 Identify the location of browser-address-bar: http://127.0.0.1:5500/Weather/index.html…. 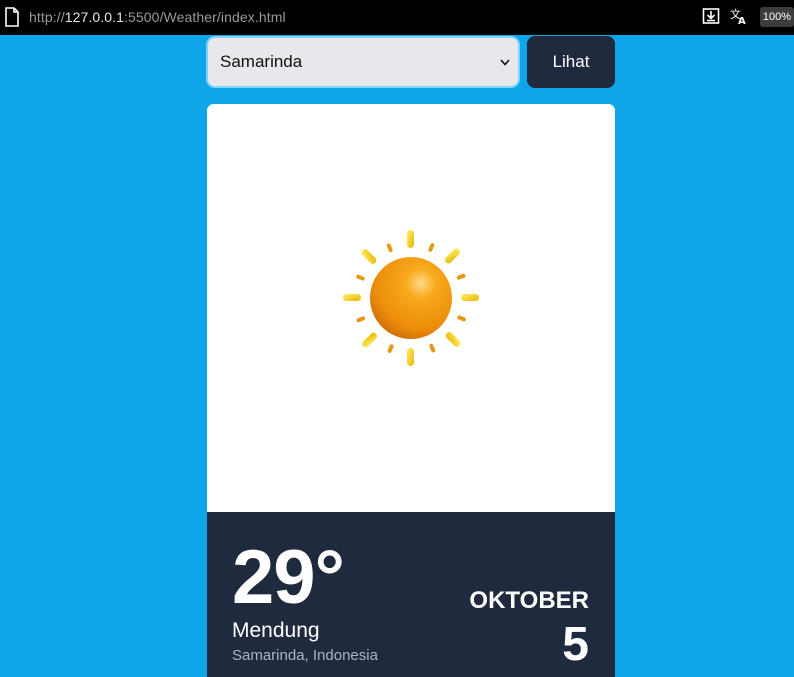
(397, 17).